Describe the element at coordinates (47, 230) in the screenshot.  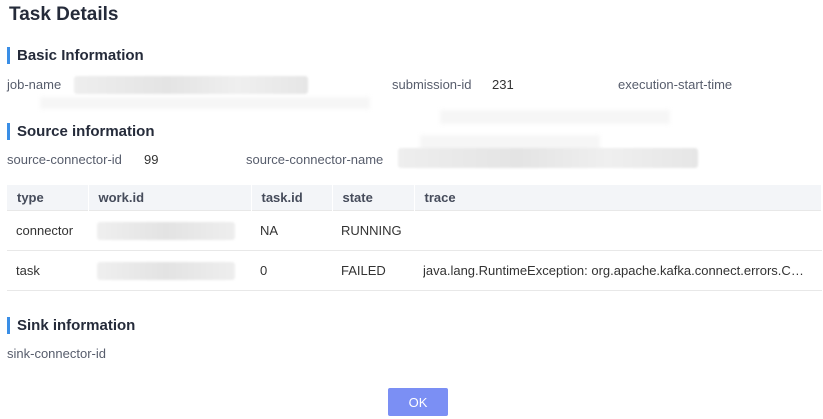
I see `cell-type: connector` at that location.